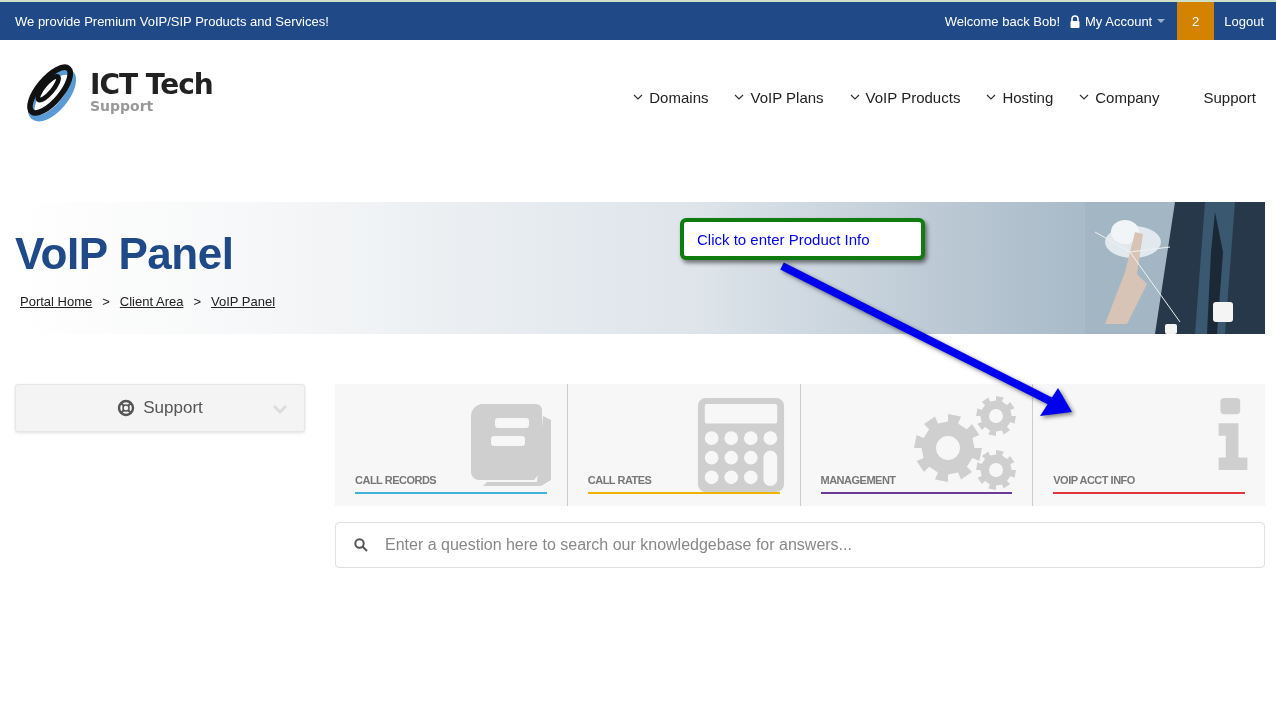 The height and width of the screenshot is (714, 1276). What do you see at coordinates (1119, 97) in the screenshot?
I see `nav-item: Company` at bounding box center [1119, 97].